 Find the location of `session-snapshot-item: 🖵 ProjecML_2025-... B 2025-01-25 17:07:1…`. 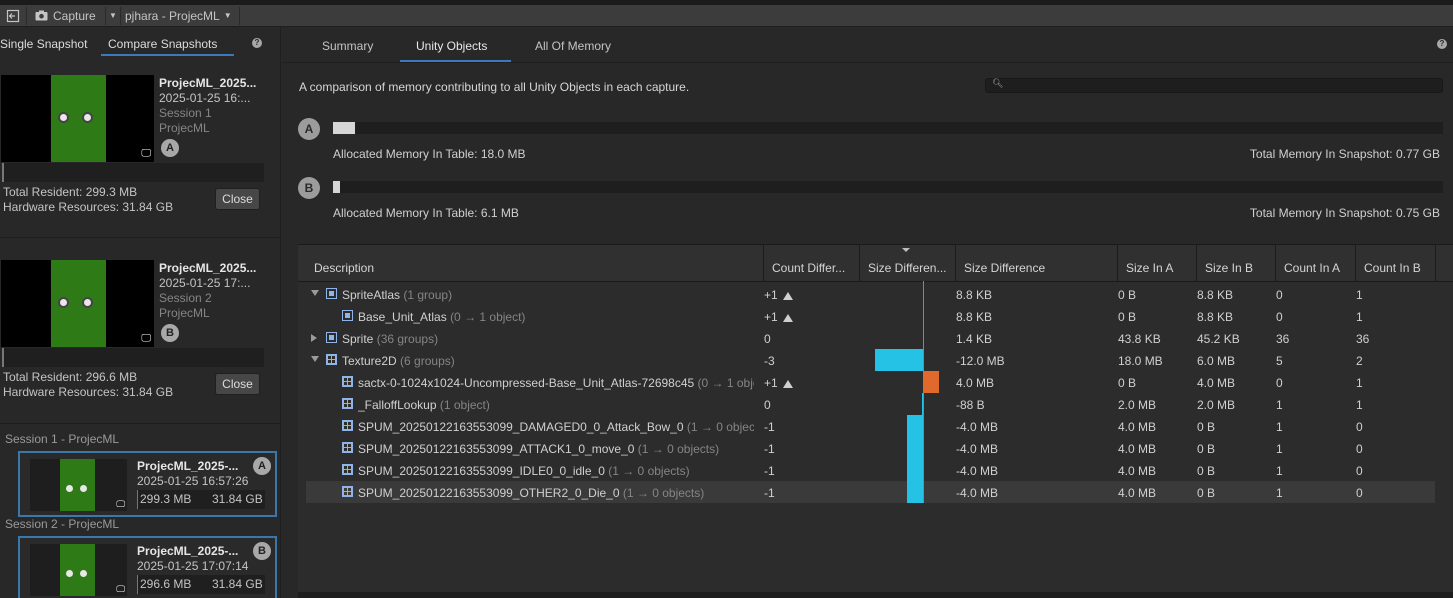

session-snapshot-item: 🖵 ProjecML_2025-... B 2025-01-25 17:07:1… is located at coordinates (147, 567).